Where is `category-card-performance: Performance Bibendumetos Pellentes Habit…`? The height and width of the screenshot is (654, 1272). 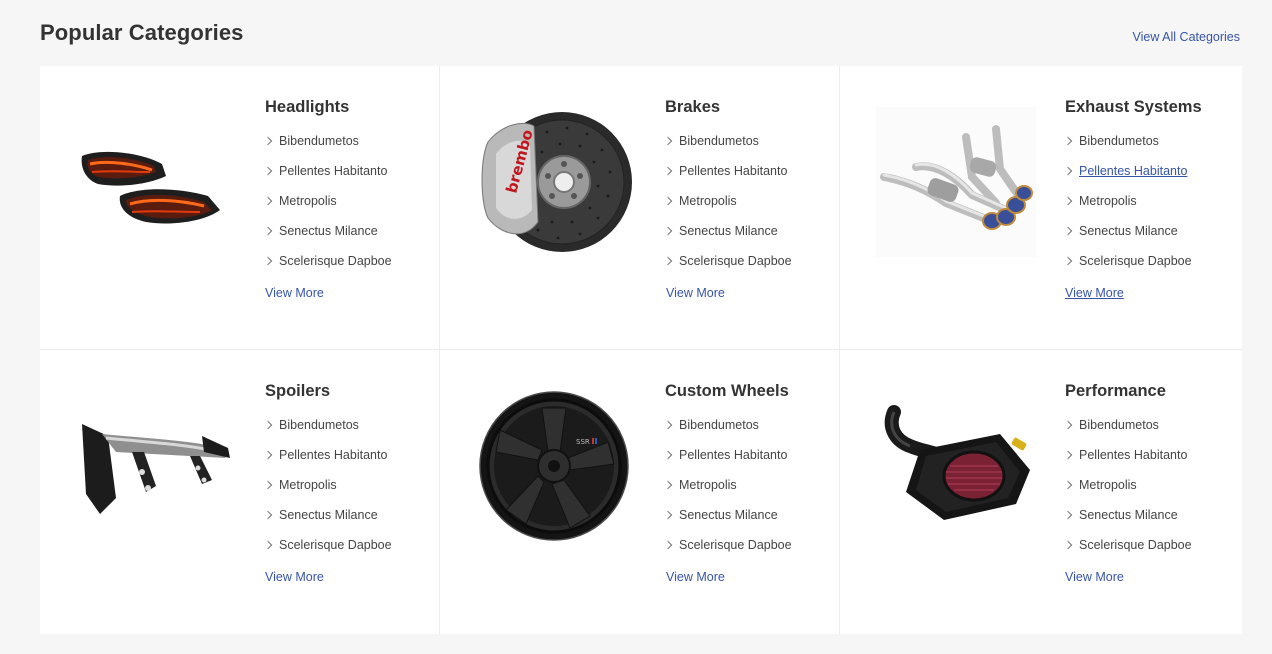
category-card-performance: Performance Bibendumetos Pellentes Habit… is located at coordinates (1041, 492).